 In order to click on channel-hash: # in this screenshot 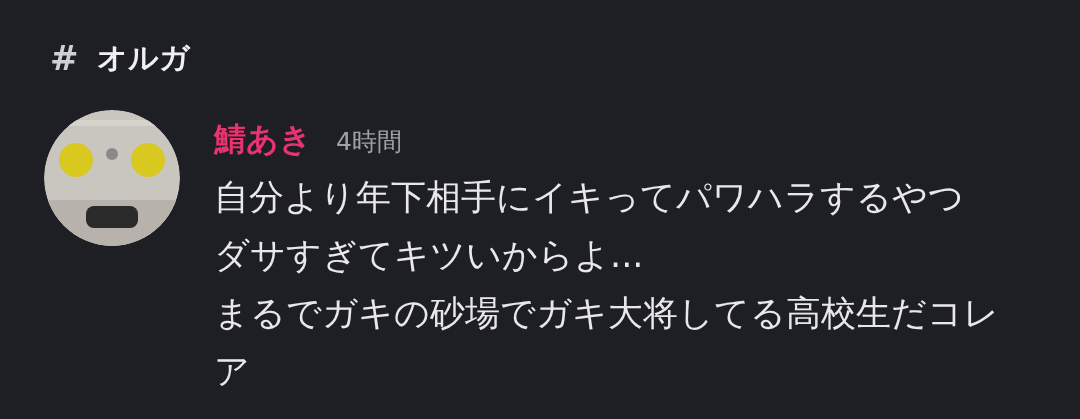, I will do `click(64, 58)`.